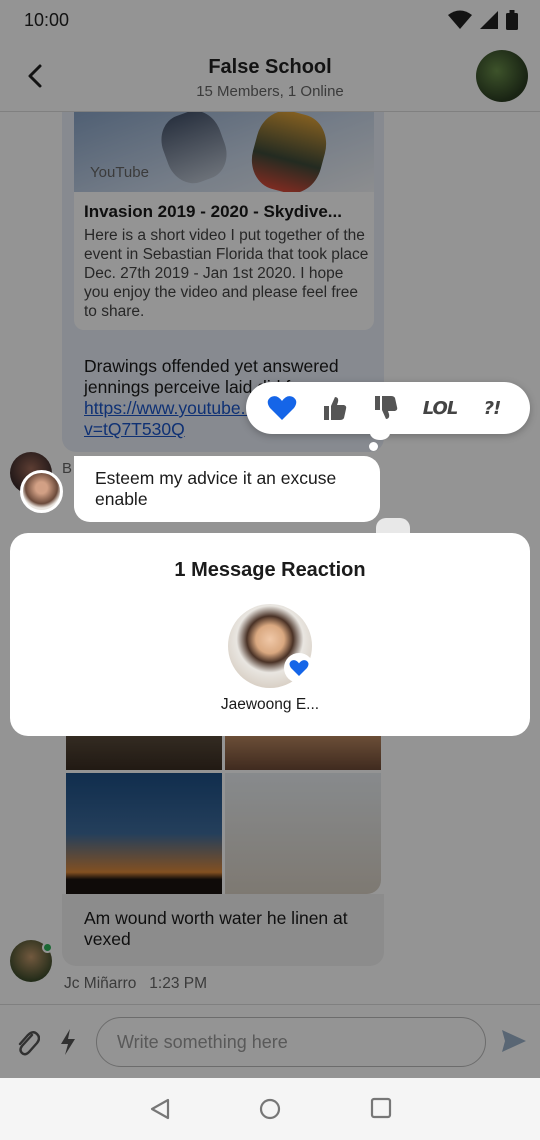 The image size is (540, 1140). I want to click on reactor-reaction-badge, so click(299, 668).